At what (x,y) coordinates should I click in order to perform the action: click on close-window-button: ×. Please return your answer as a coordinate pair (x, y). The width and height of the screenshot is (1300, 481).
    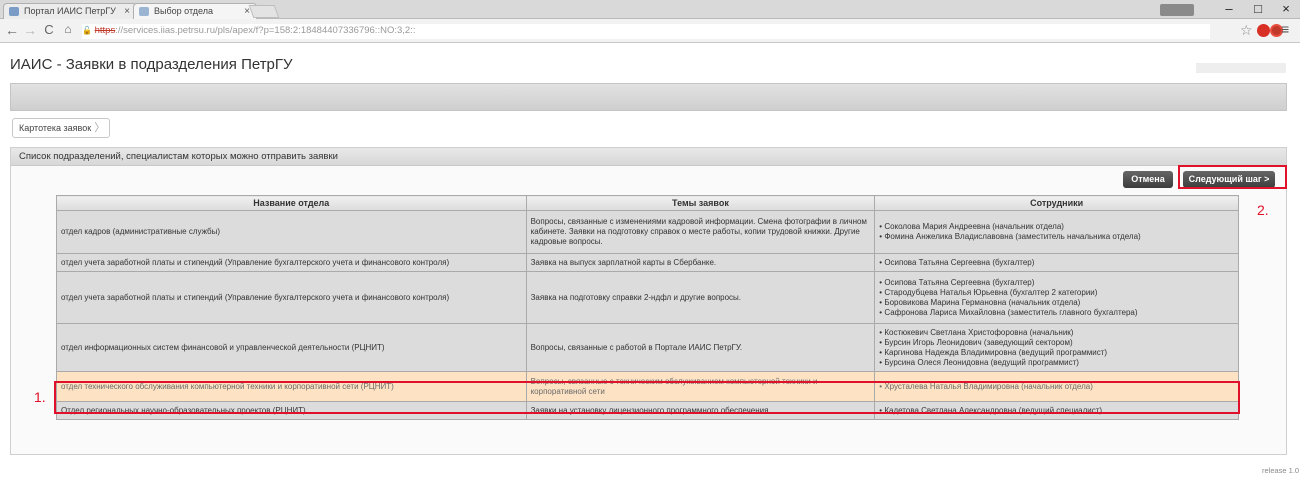
    Looking at the image, I should click on (1286, 8).